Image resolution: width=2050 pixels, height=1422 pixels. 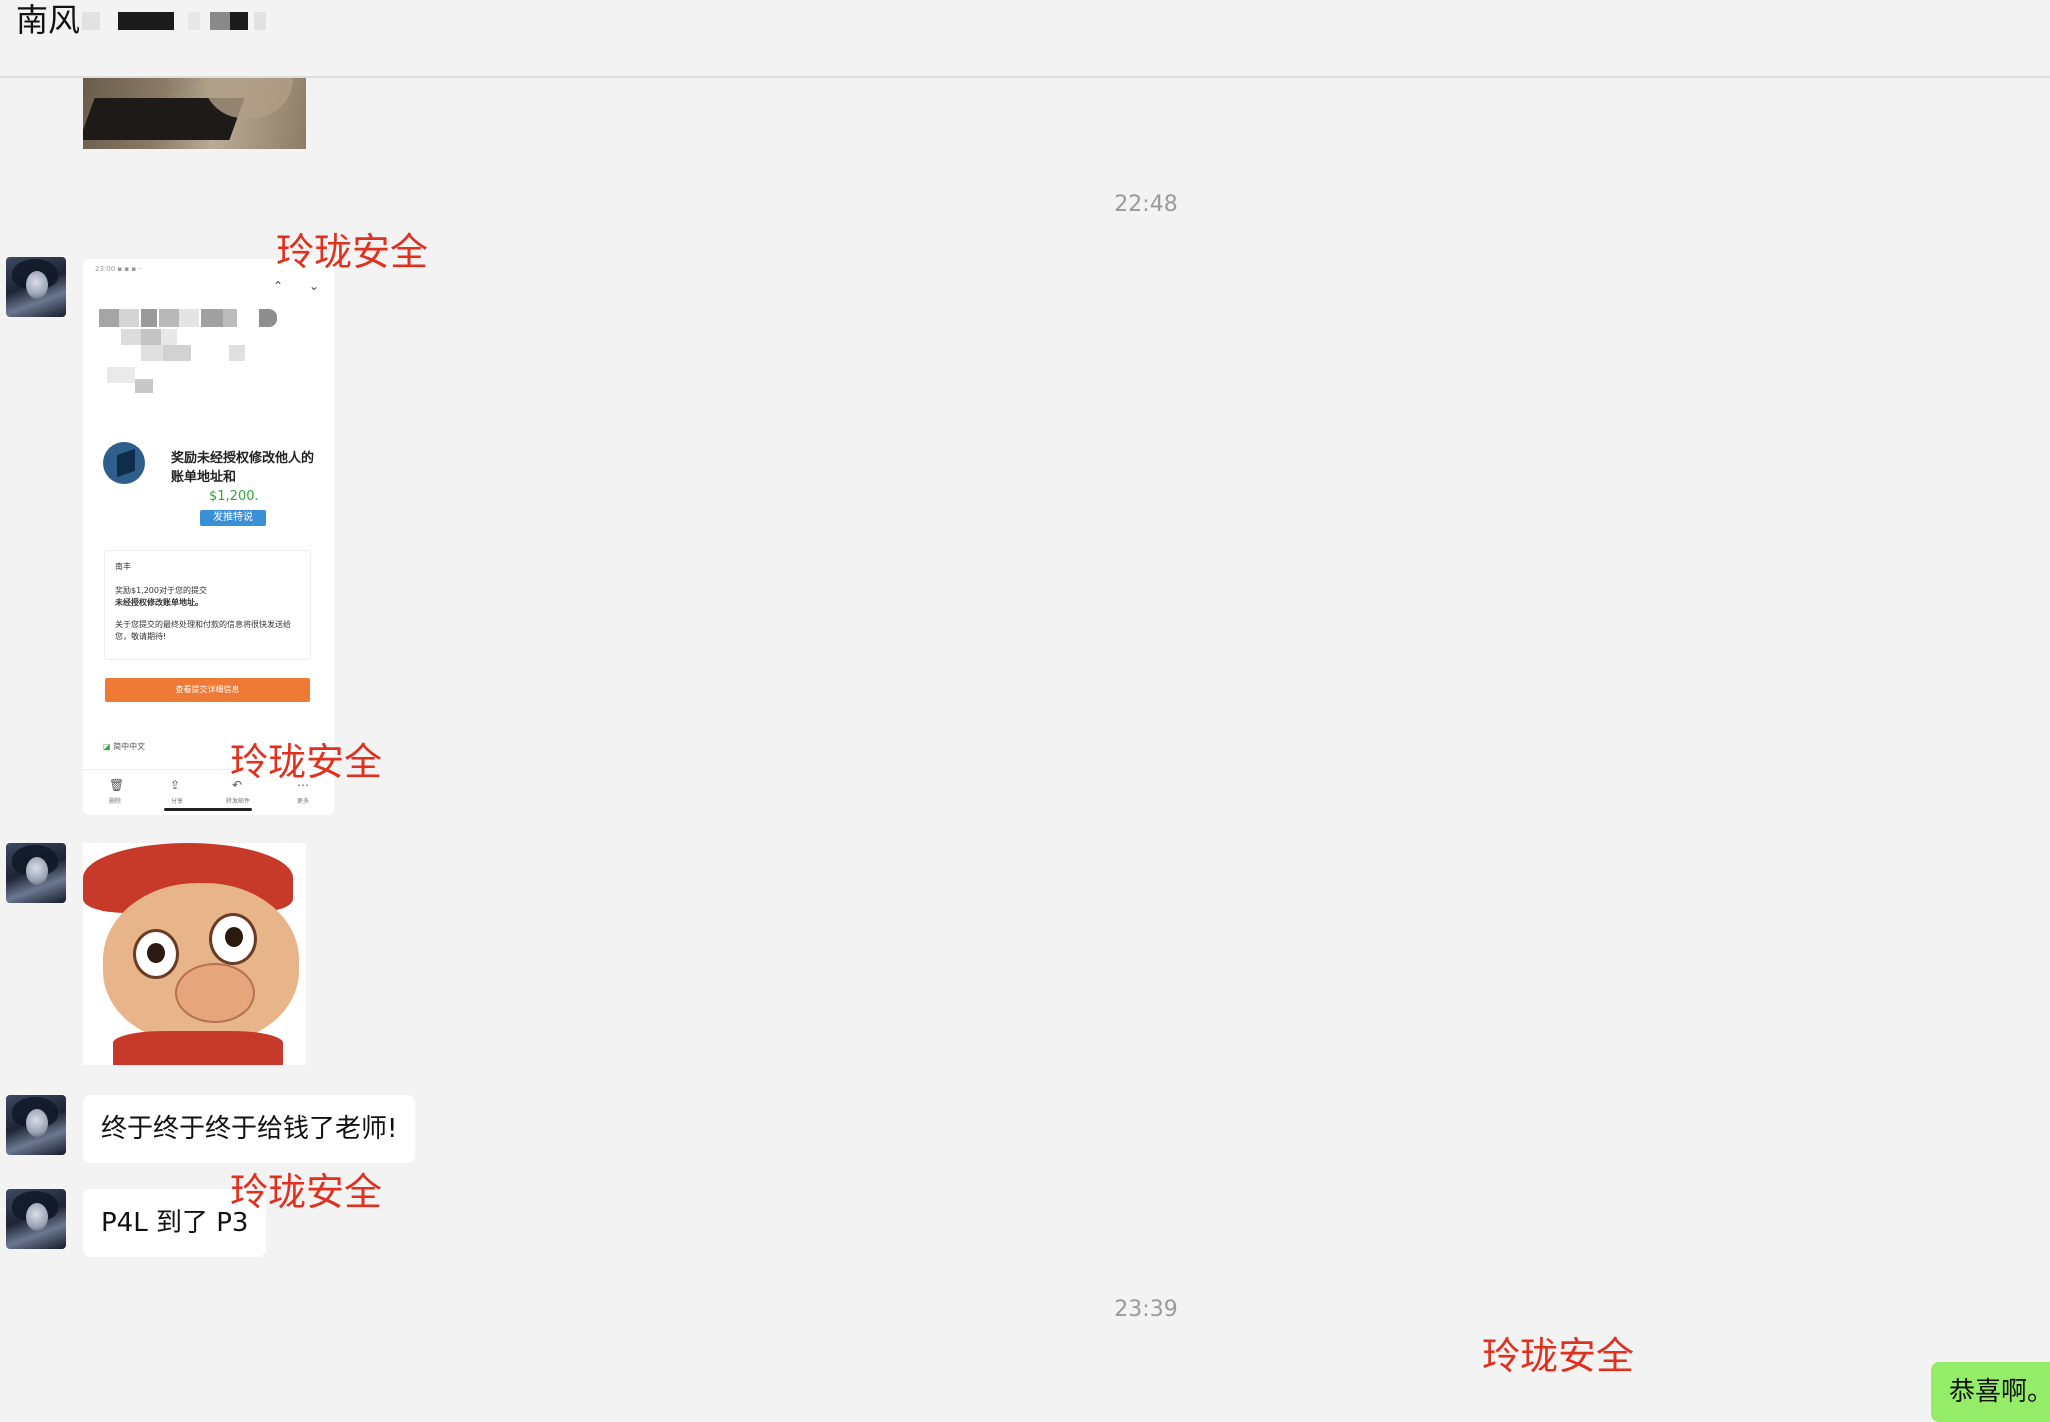 I want to click on reward-amount: $1,200., so click(x=234, y=496).